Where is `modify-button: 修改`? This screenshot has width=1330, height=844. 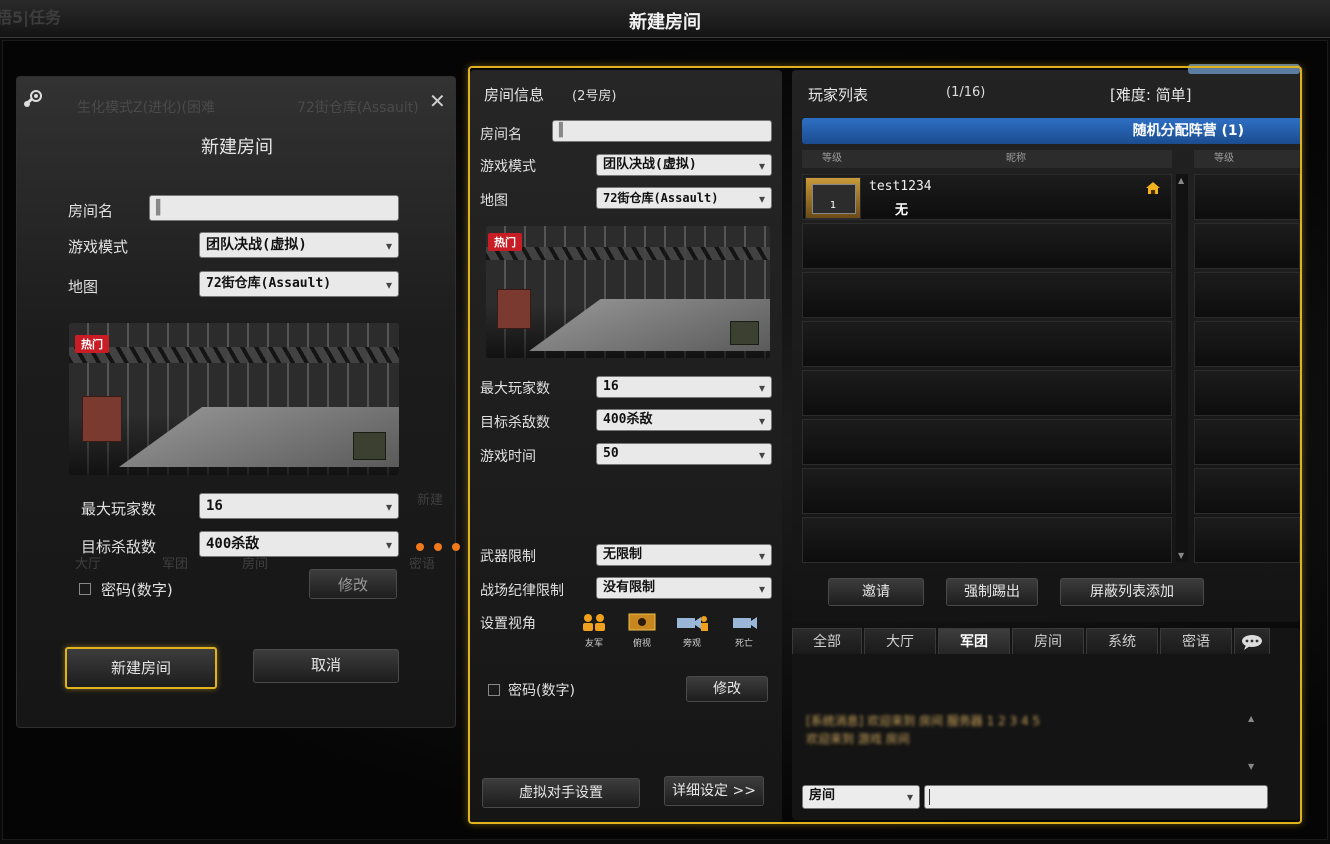 modify-button: 修改 is located at coordinates (353, 584).